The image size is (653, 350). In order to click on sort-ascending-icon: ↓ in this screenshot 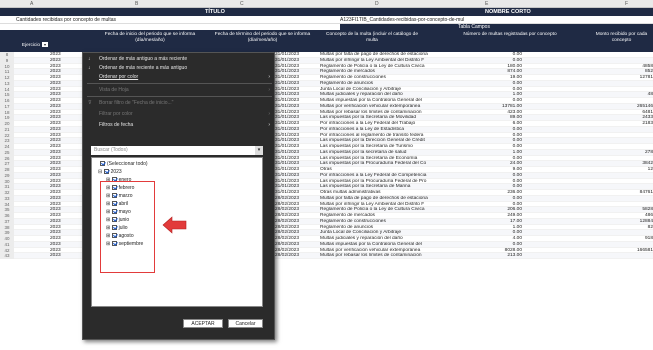, I will do `click(89, 59)`.